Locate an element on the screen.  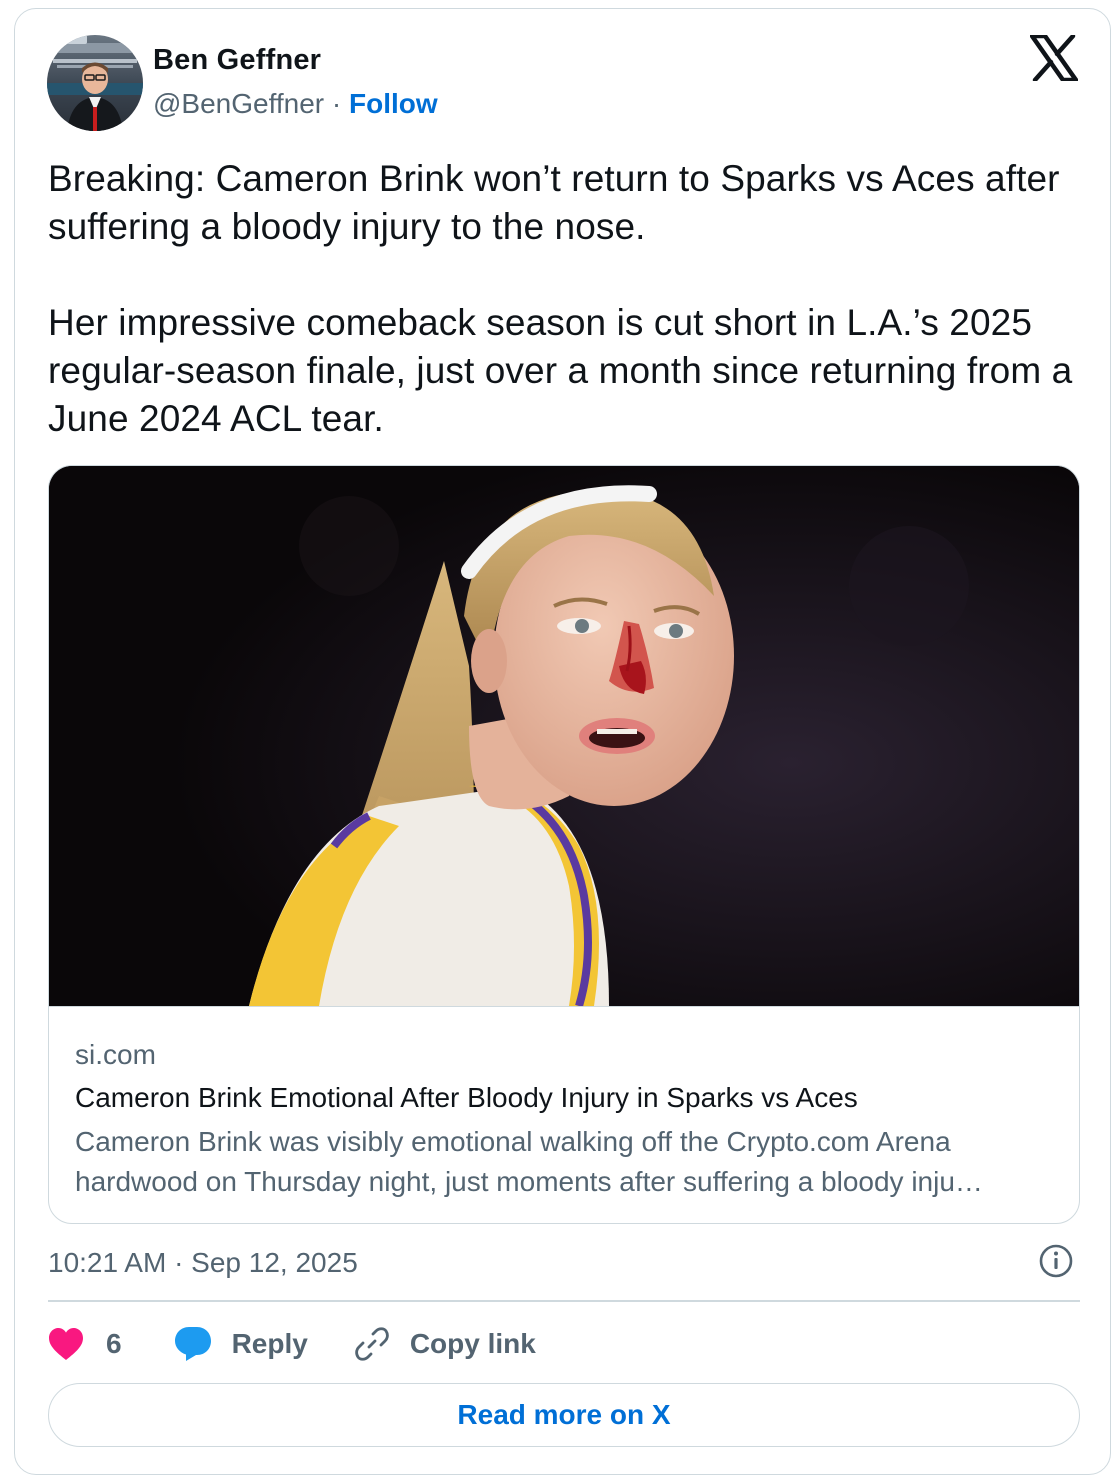
author-name: Ben Geffner is located at coordinates (237, 60).